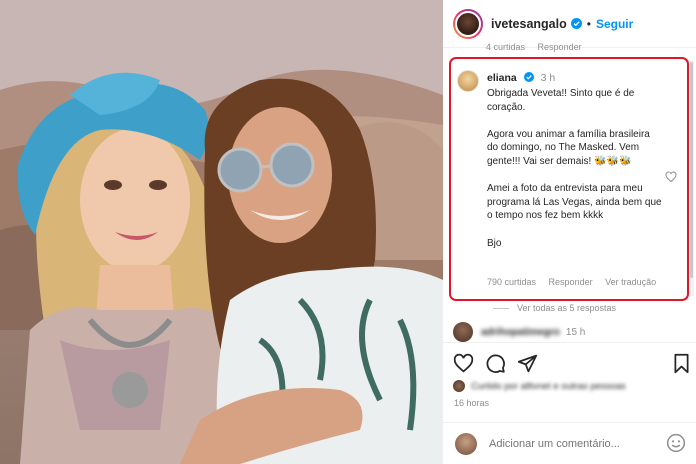  What do you see at coordinates (468, 23) in the screenshot?
I see `author-avatar` at bounding box center [468, 23].